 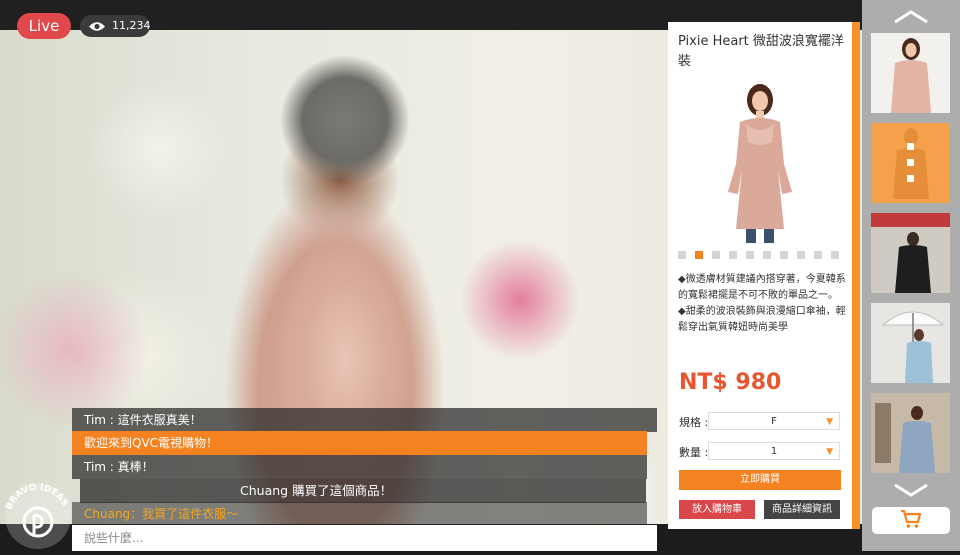 I want to click on product-title: Pixie Heart 微甜波浪寬襬洋裝, so click(x=761, y=51).